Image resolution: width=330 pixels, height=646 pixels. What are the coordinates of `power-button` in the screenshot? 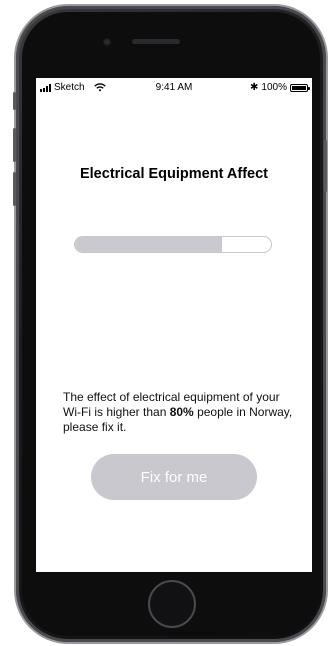 It's located at (325, 166).